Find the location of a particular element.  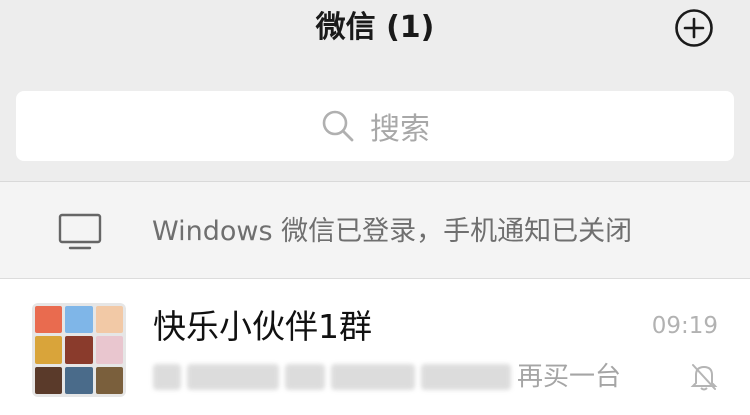

chat-time: 09:19 is located at coordinates (684, 326).